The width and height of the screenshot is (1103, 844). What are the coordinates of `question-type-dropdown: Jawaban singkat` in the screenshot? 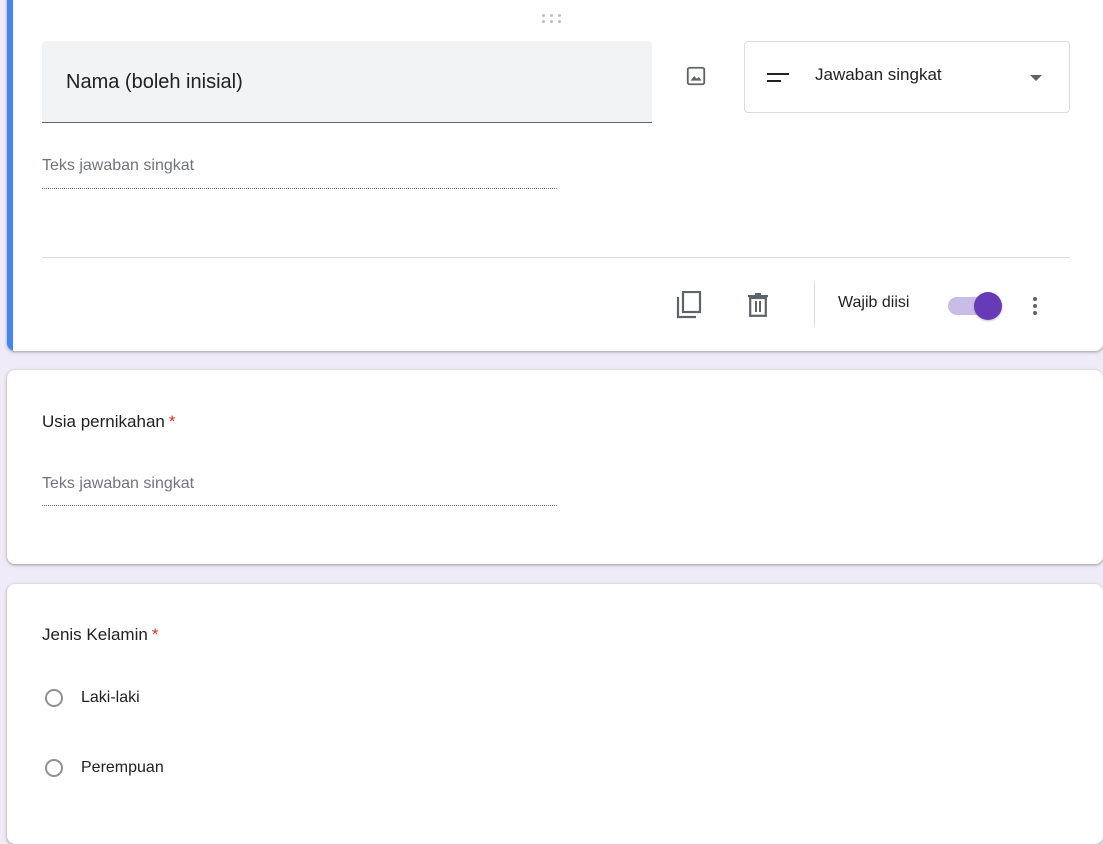 It's located at (907, 77).